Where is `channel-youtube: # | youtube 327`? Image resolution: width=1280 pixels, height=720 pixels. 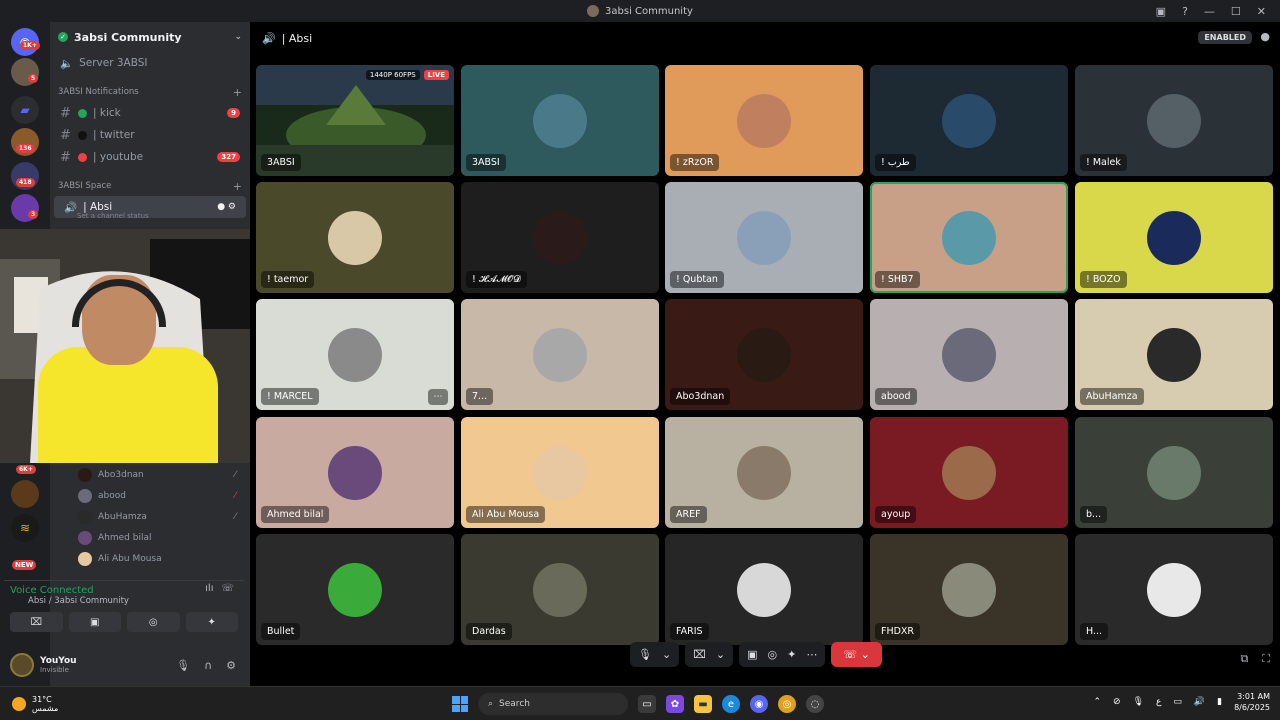 channel-youtube: # | youtube 327 is located at coordinates (150, 157).